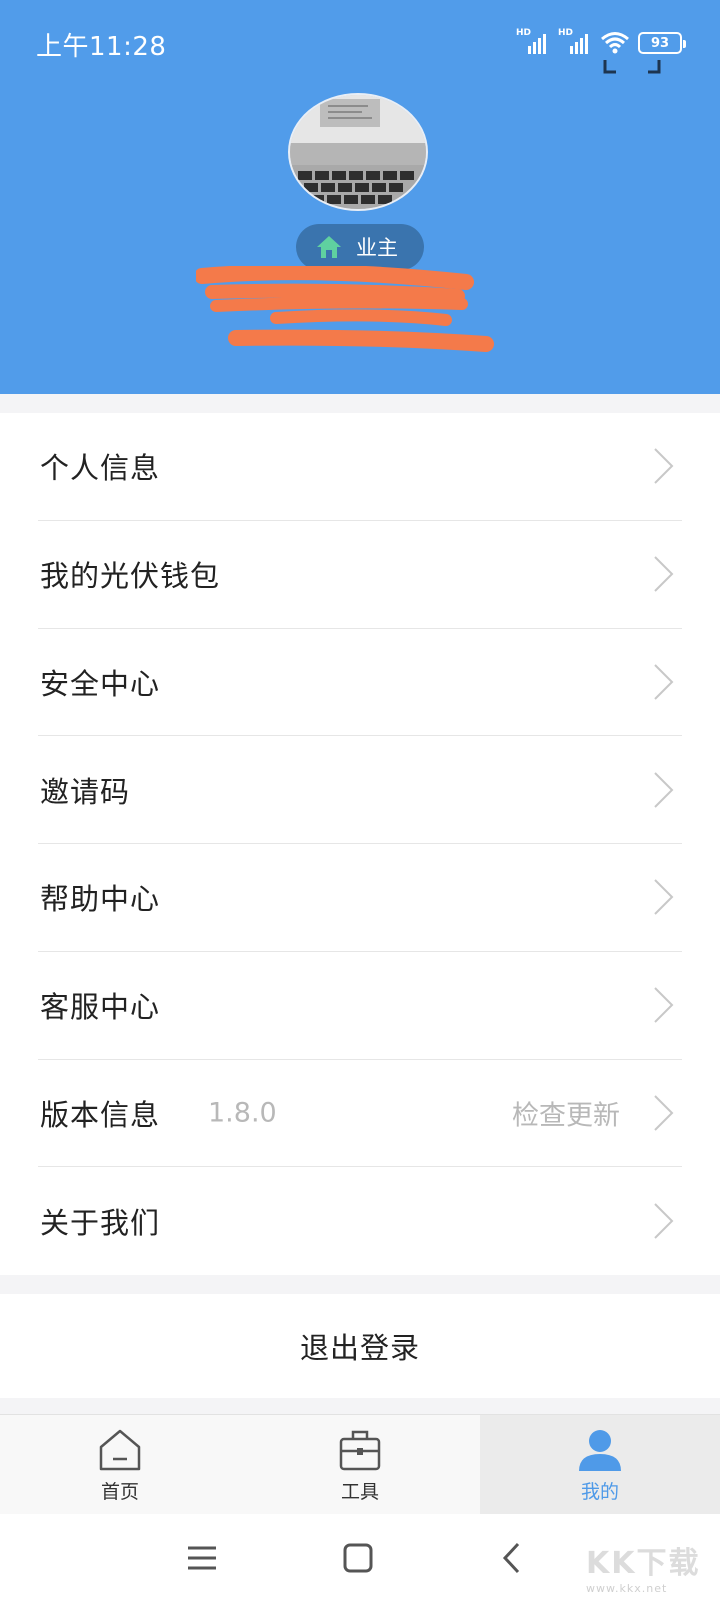 This screenshot has height=1600, width=720. What do you see at coordinates (101, 47) in the screenshot?
I see `status-time: 上午11:28` at bounding box center [101, 47].